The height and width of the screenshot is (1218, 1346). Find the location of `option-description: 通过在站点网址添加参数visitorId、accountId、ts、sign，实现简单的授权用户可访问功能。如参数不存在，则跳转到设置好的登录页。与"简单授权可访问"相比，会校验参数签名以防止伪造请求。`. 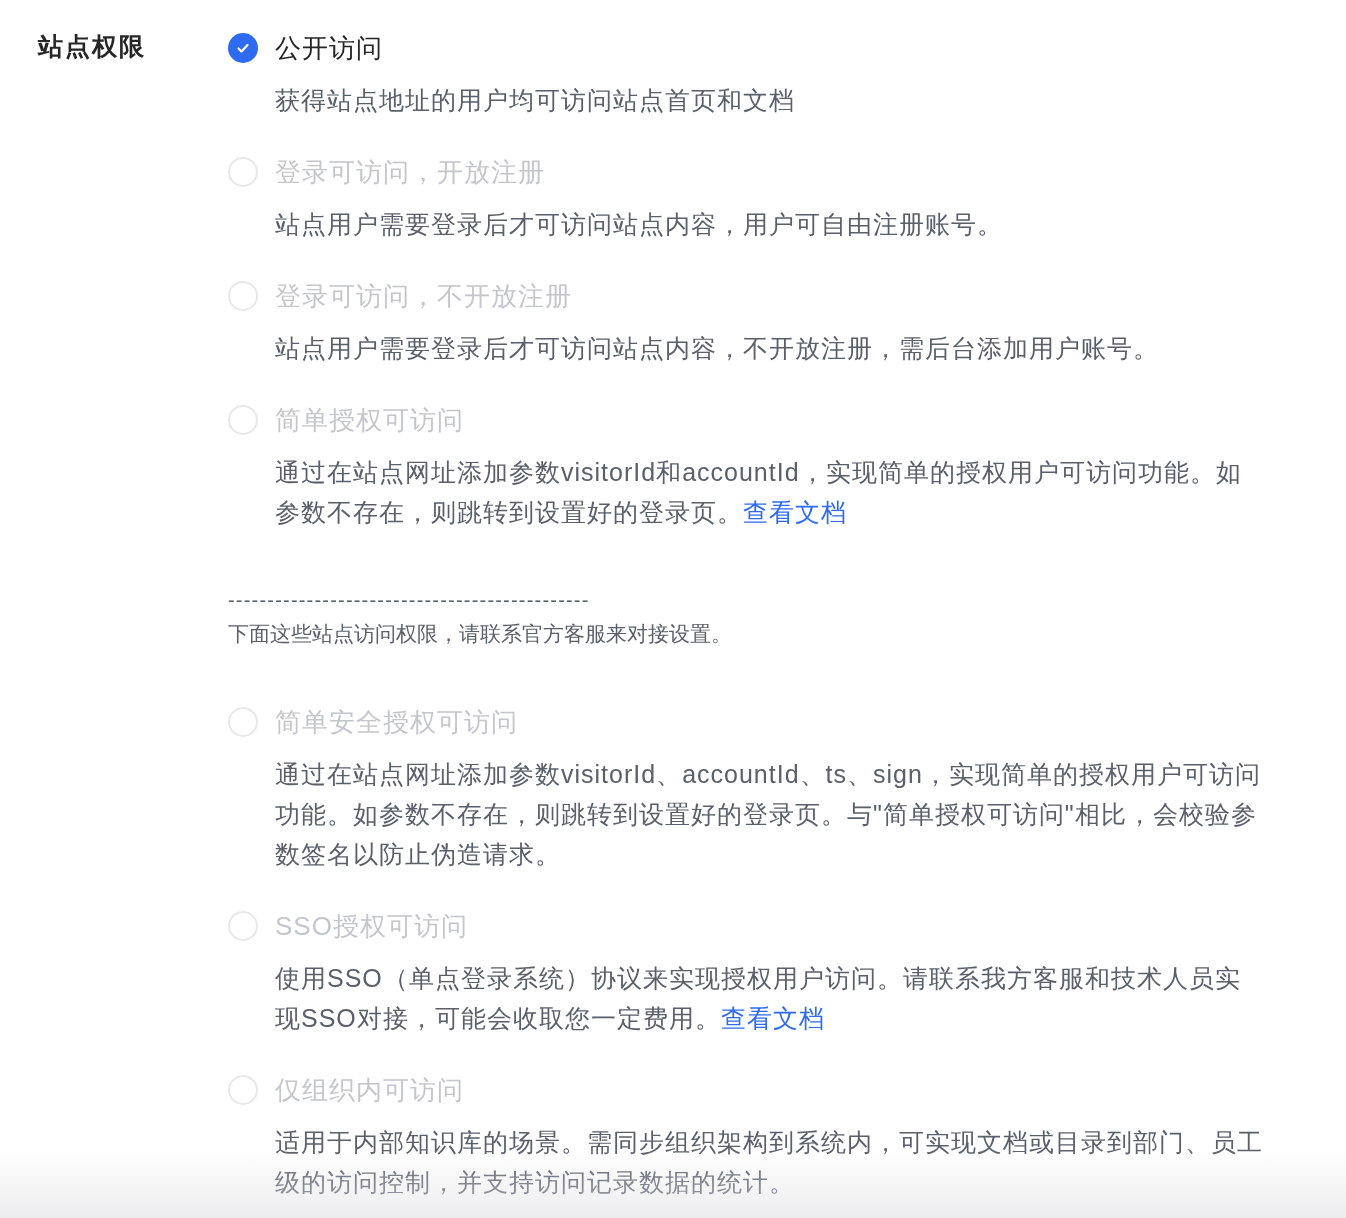

option-description: 通过在站点网址添加参数visitorId、accountId、ts、sign，实现简单的授权用户可访问功能。如参数不存在，则跳转到设置好的登录页。与"简单授权可访问"相比，会校验参数签名以防止伪造请求。 is located at coordinates (768, 814).